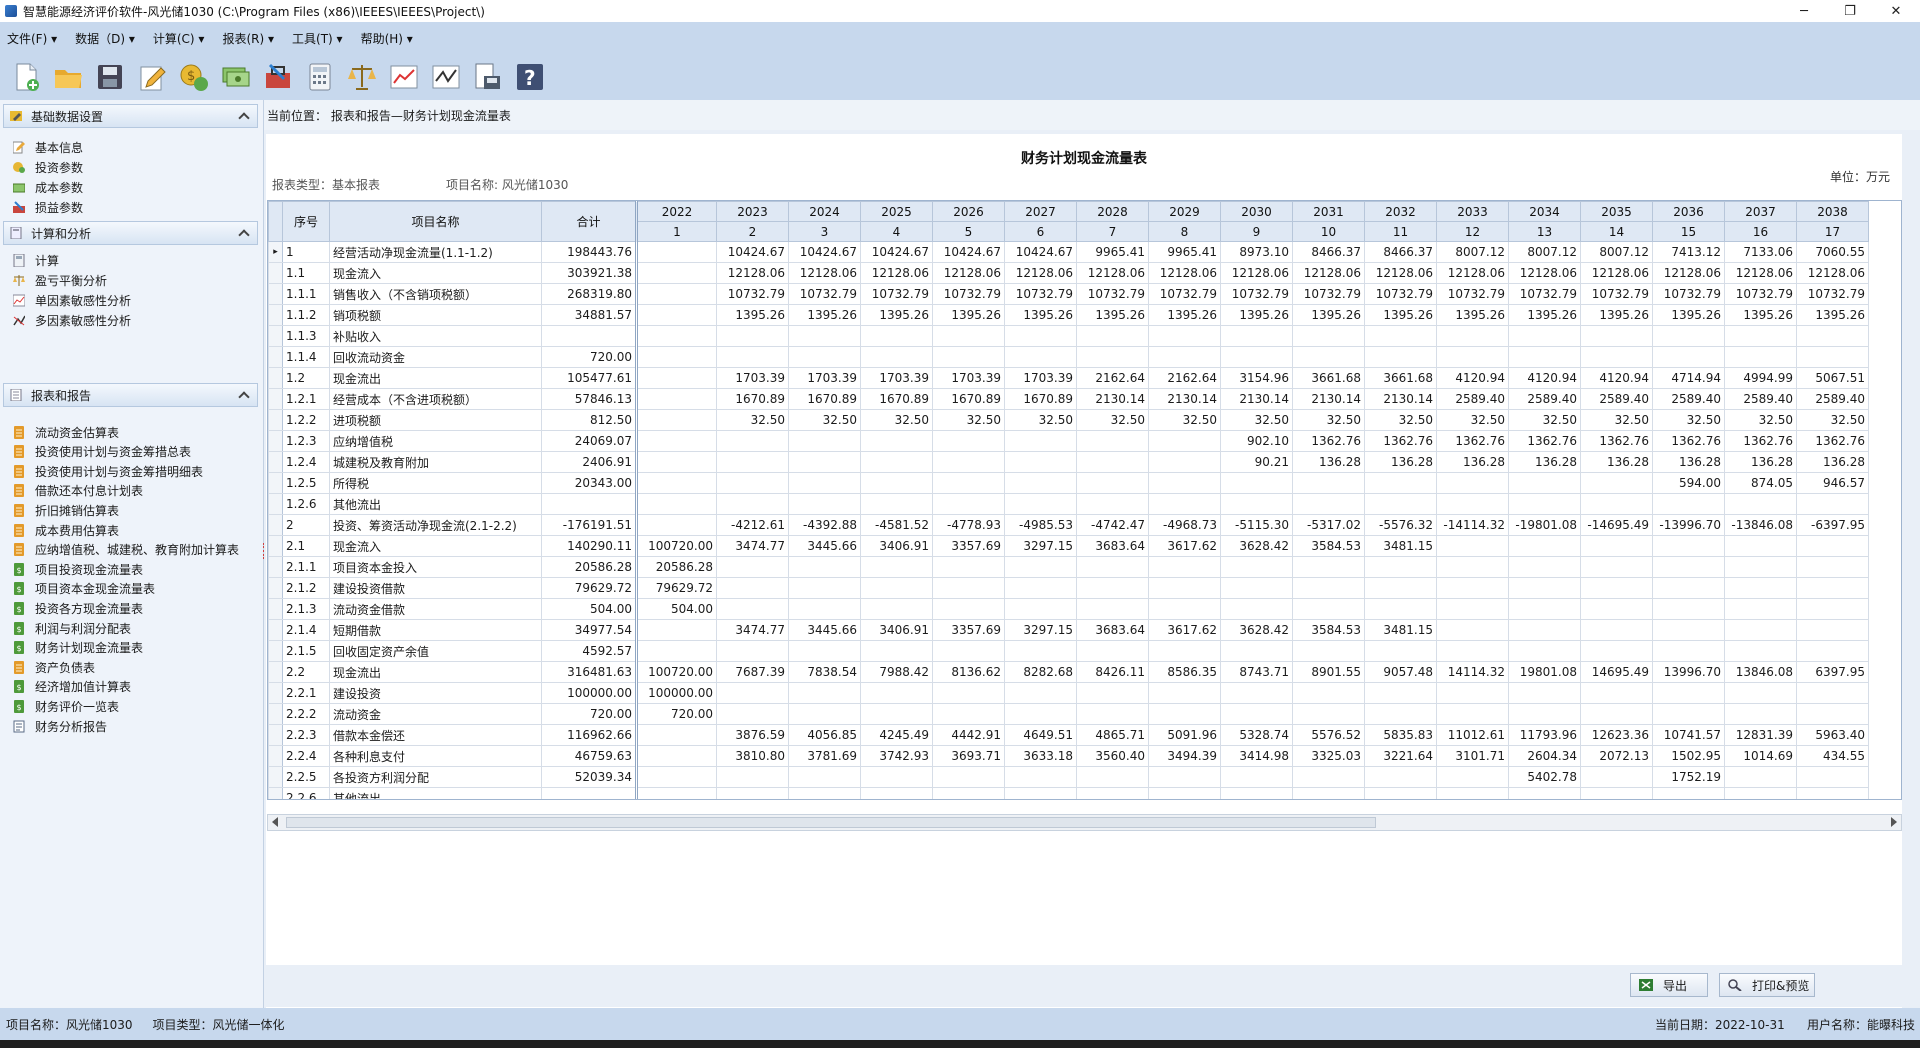 The image size is (1920, 1064). Describe the element at coordinates (1544, 672) in the screenshot. I see `cell-value: 19801.08` at that location.